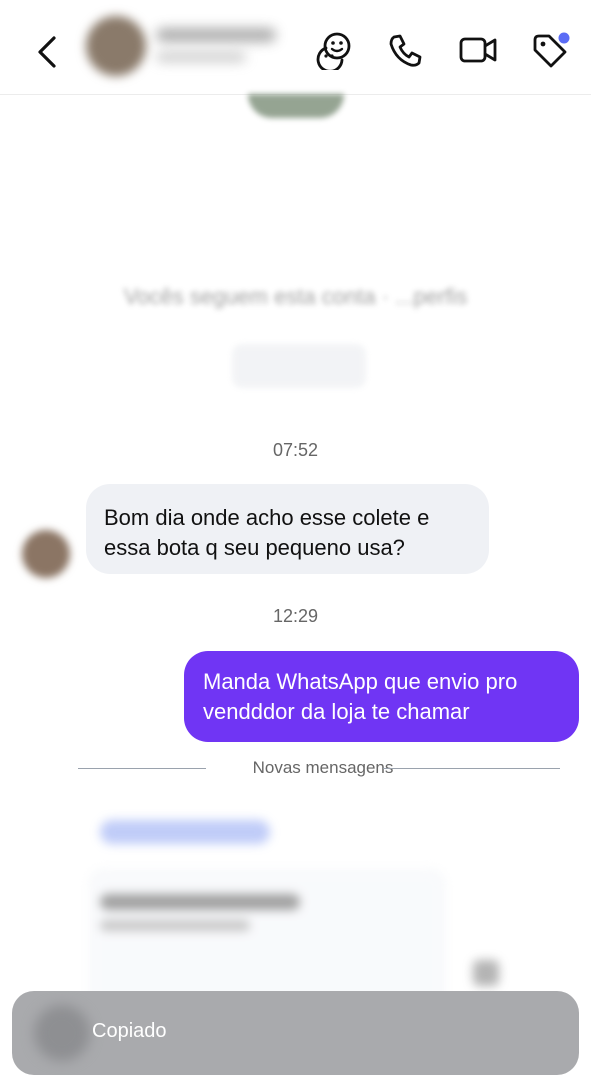 The width and height of the screenshot is (591, 1088). I want to click on shared-subtitle-blurred, so click(175, 925).